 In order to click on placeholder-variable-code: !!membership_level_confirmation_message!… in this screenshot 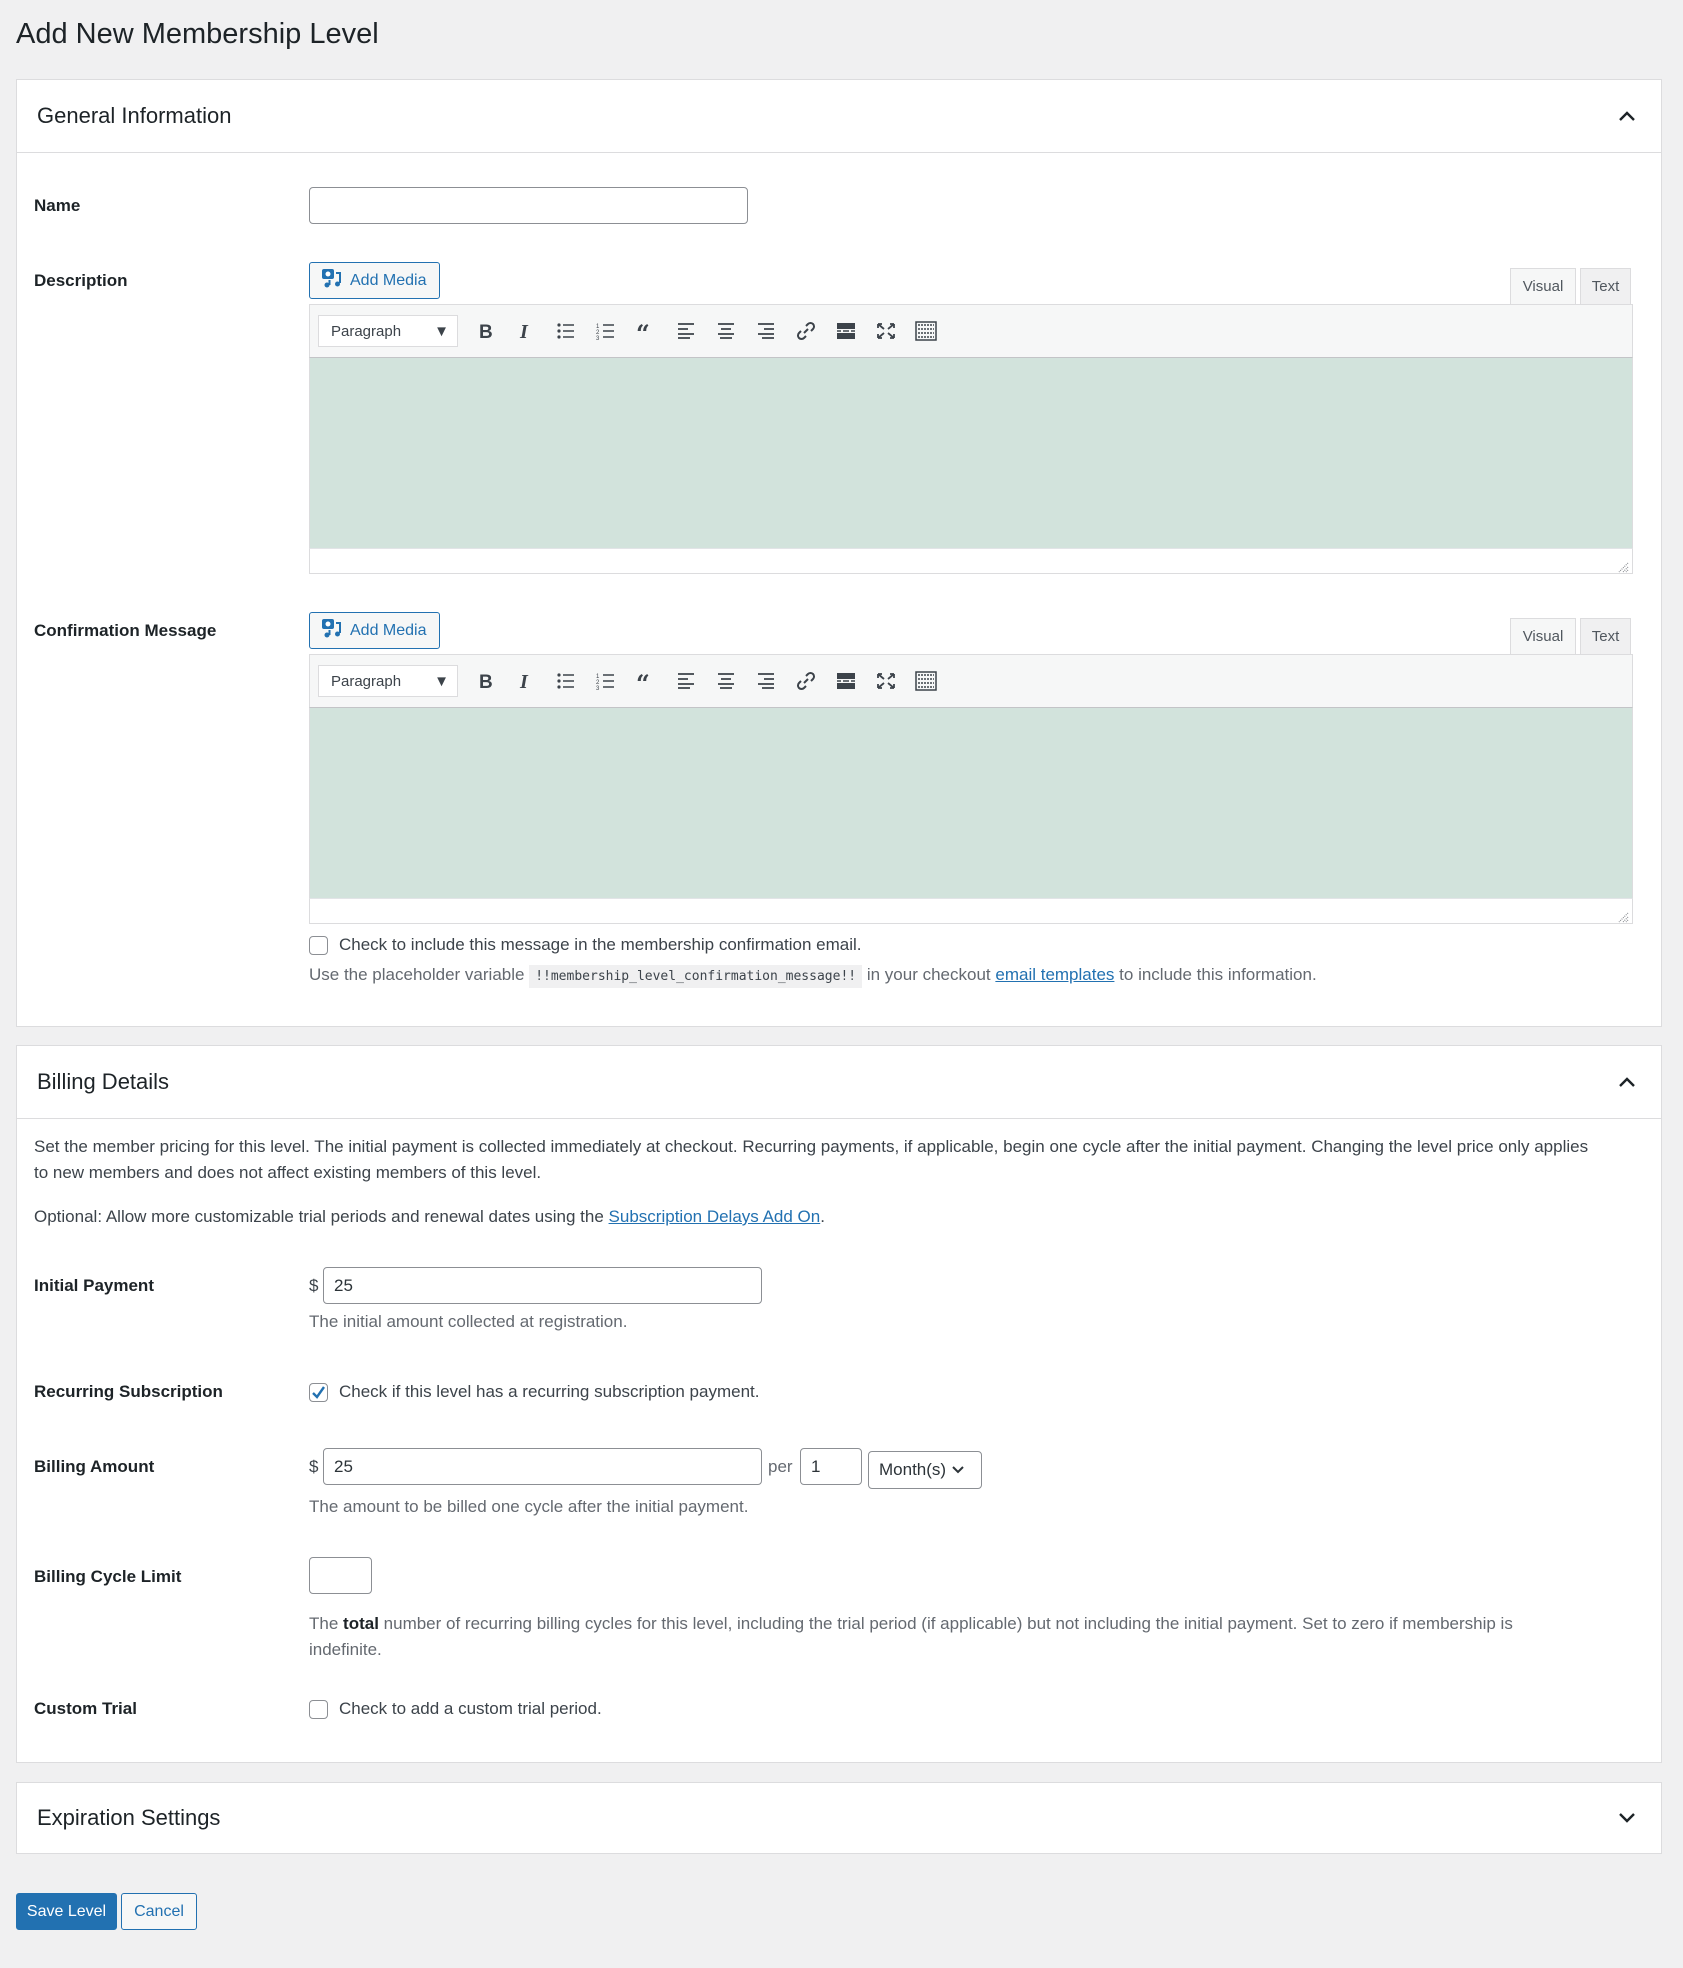, I will do `click(696, 976)`.